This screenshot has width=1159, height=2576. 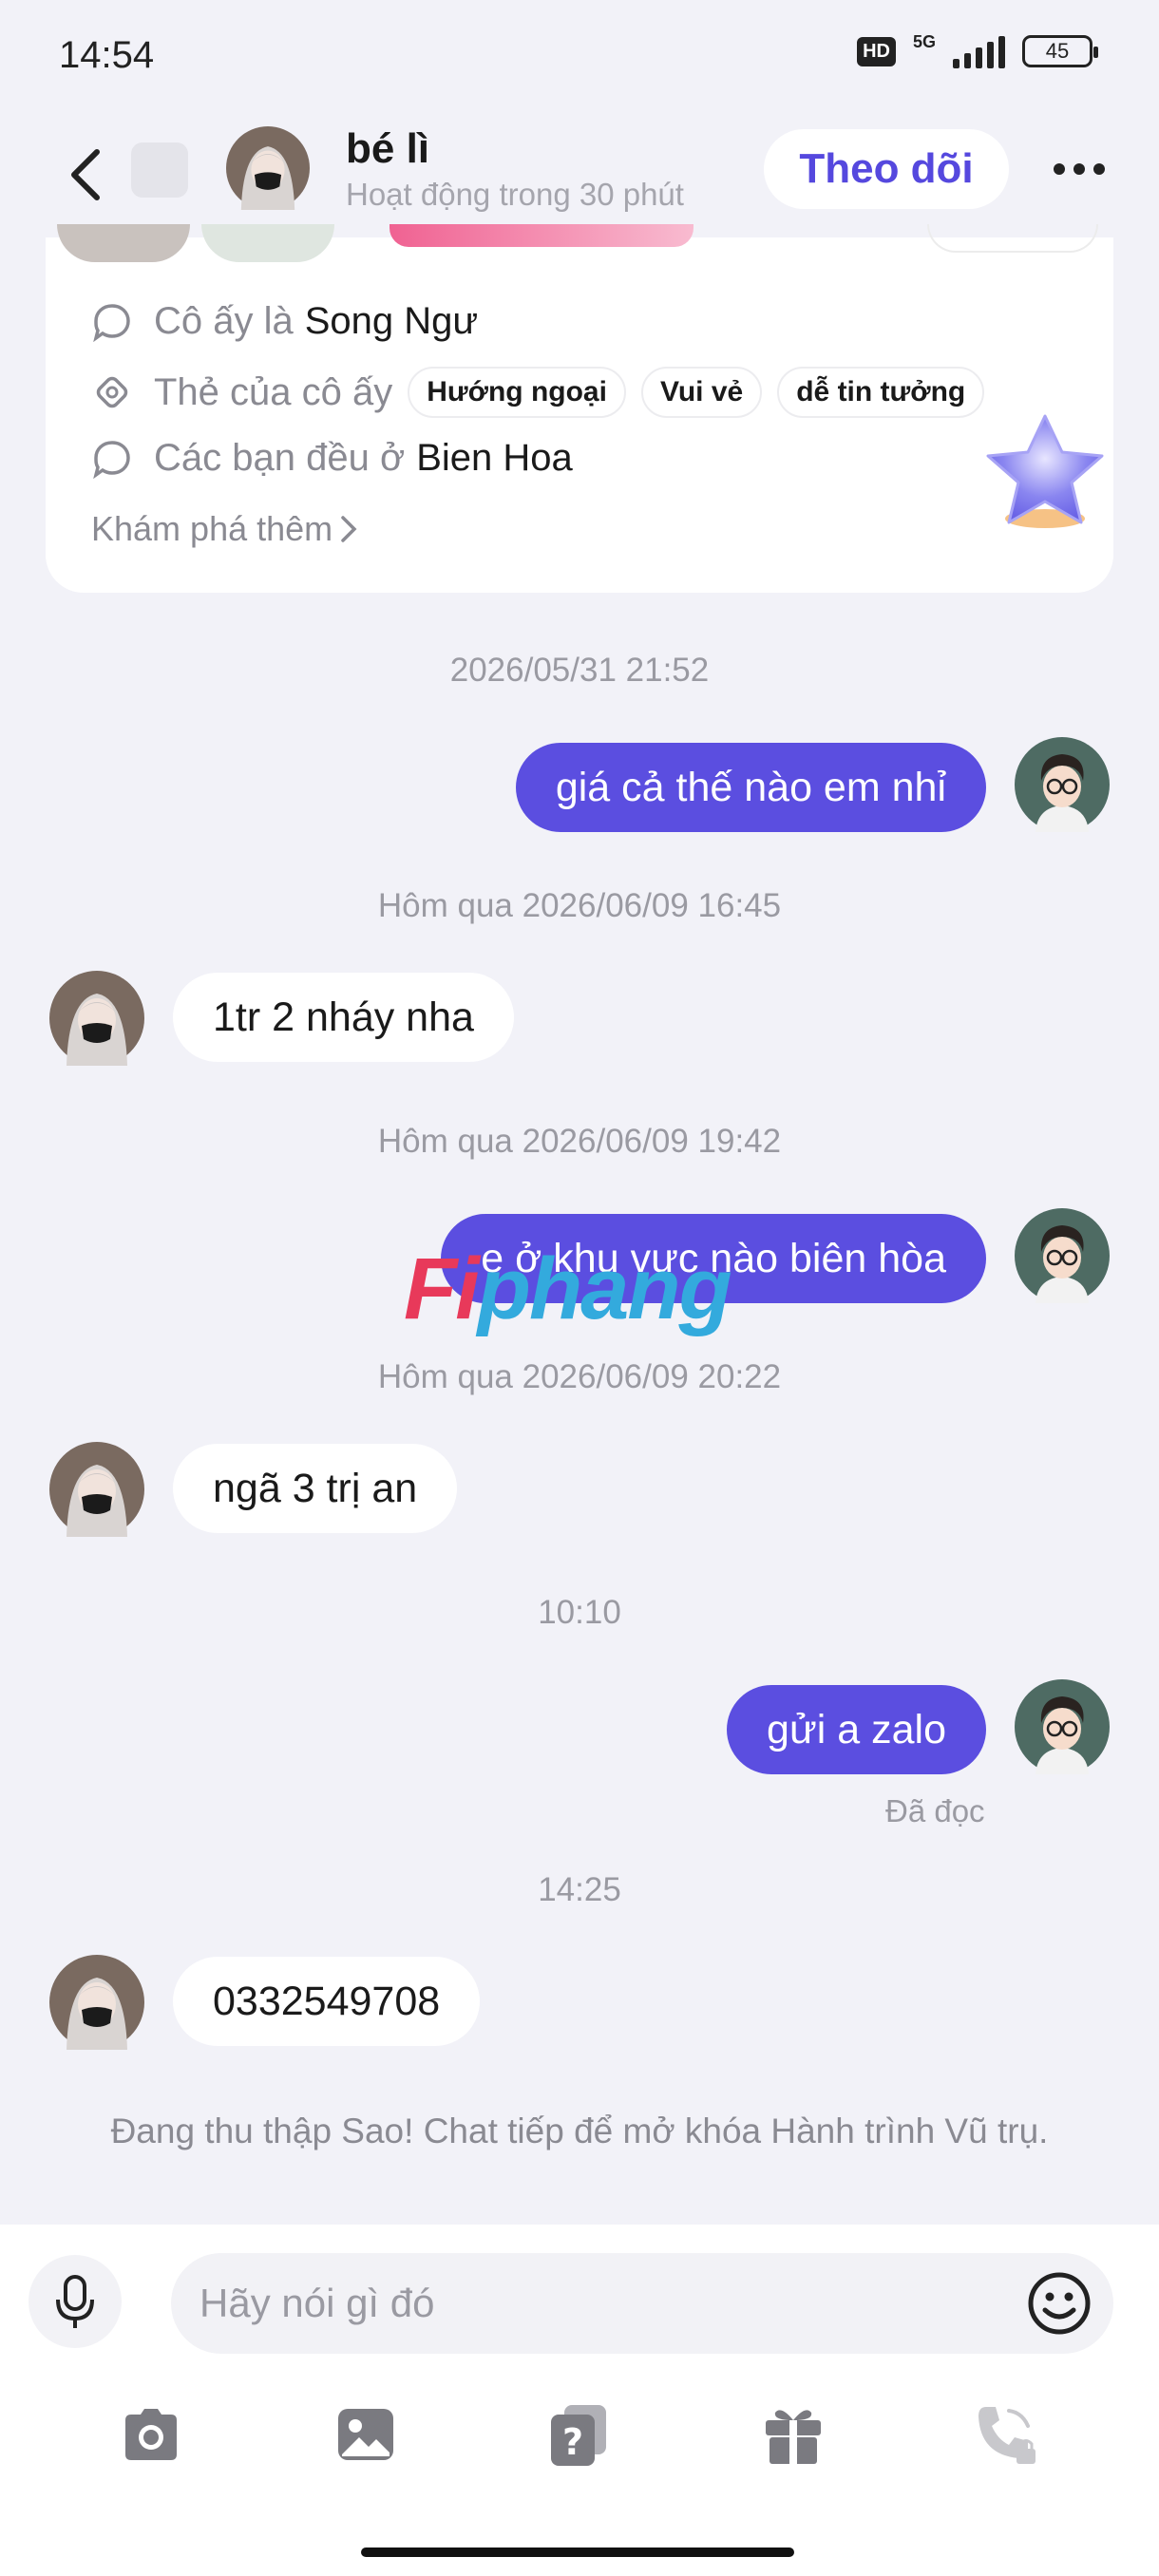 What do you see at coordinates (442, 1289) in the screenshot?
I see `watermark-part1: Fi` at bounding box center [442, 1289].